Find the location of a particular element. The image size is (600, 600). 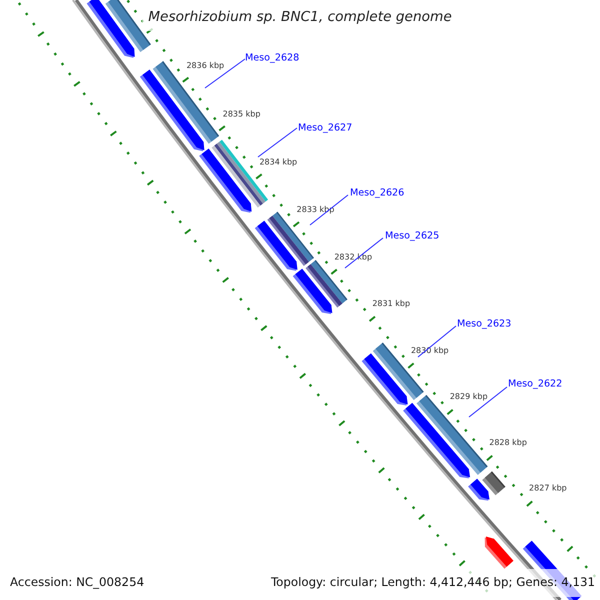

gene-label: Meso_2626 is located at coordinates (377, 193).